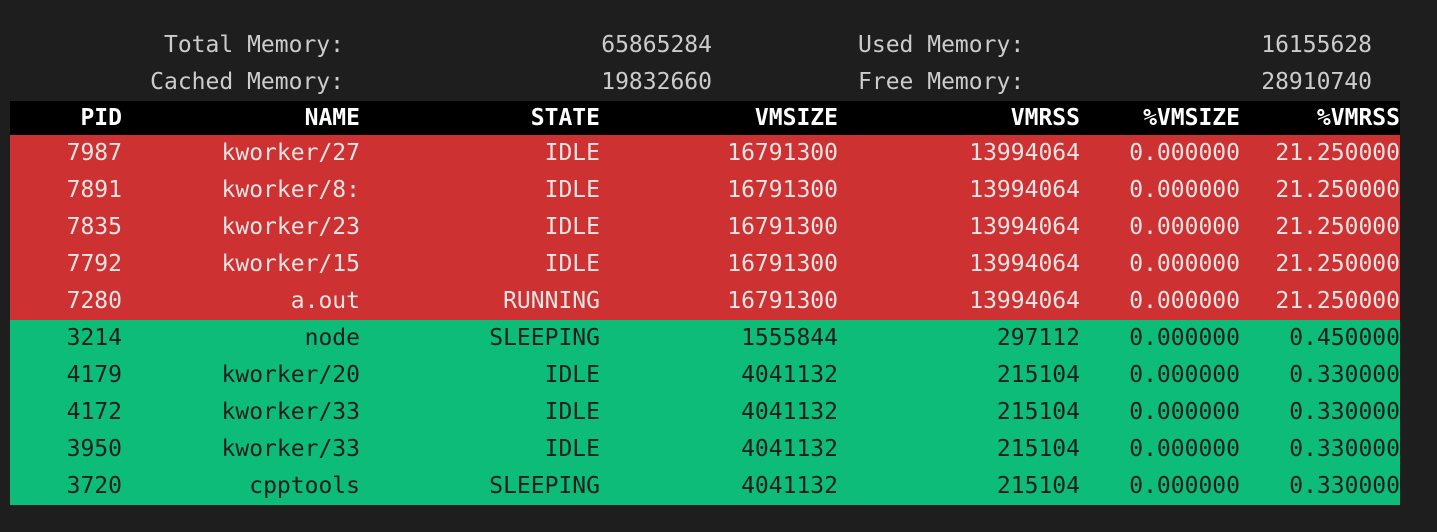 The image size is (1437, 532). I want to click on cell-name: kworker/15, so click(290, 264).